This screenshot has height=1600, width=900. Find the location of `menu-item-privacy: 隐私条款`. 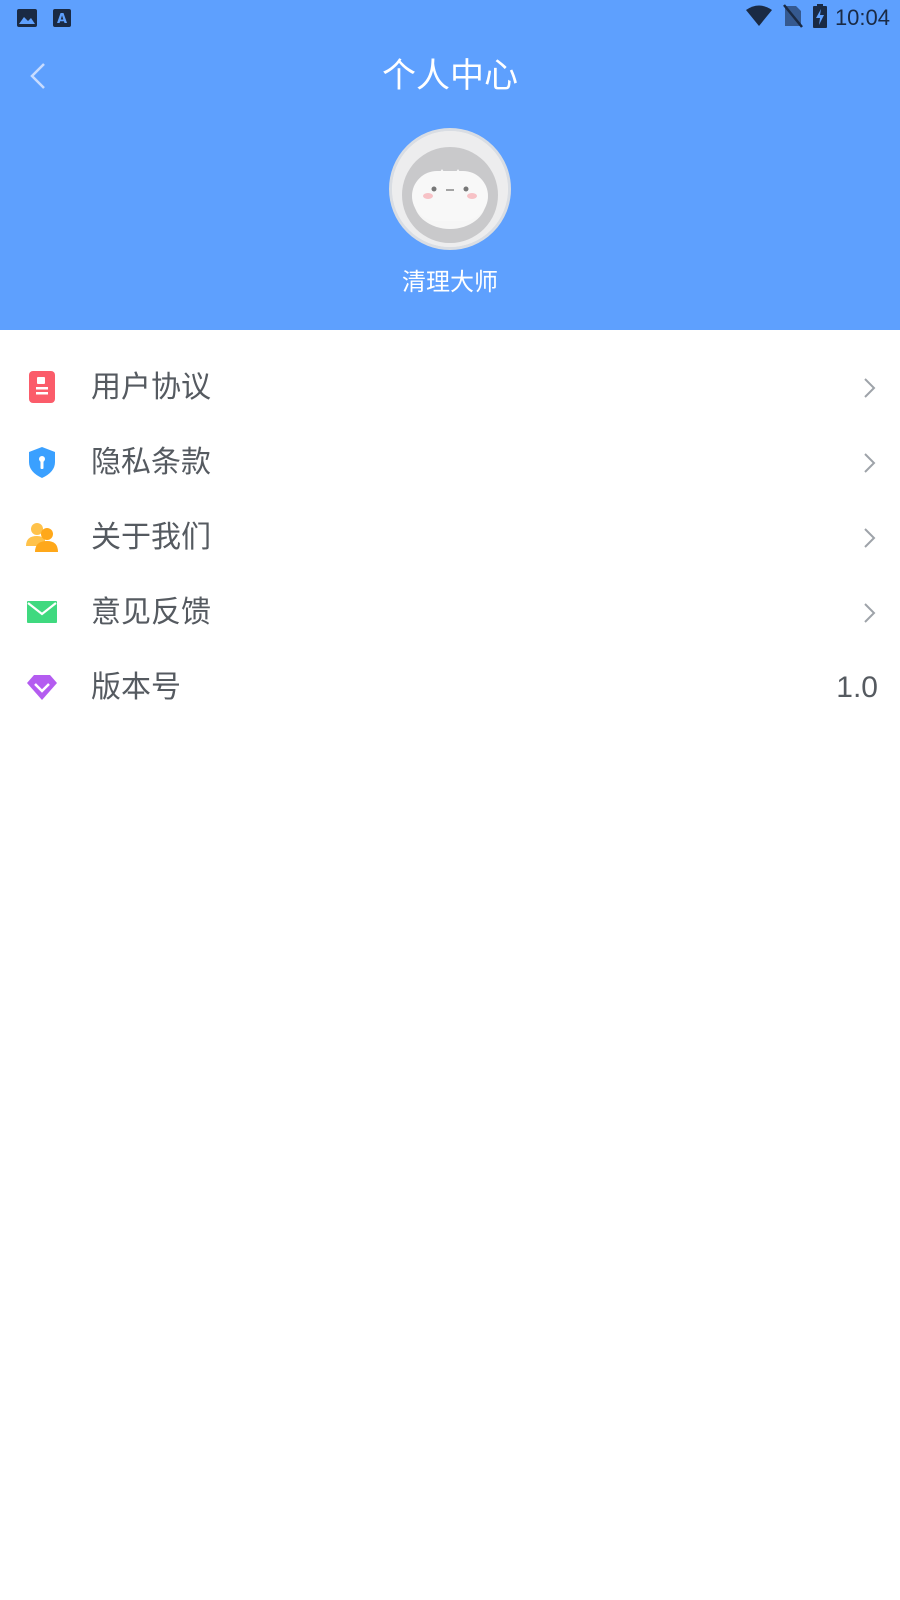

menu-item-privacy: 隐私条款 is located at coordinates (450, 462).